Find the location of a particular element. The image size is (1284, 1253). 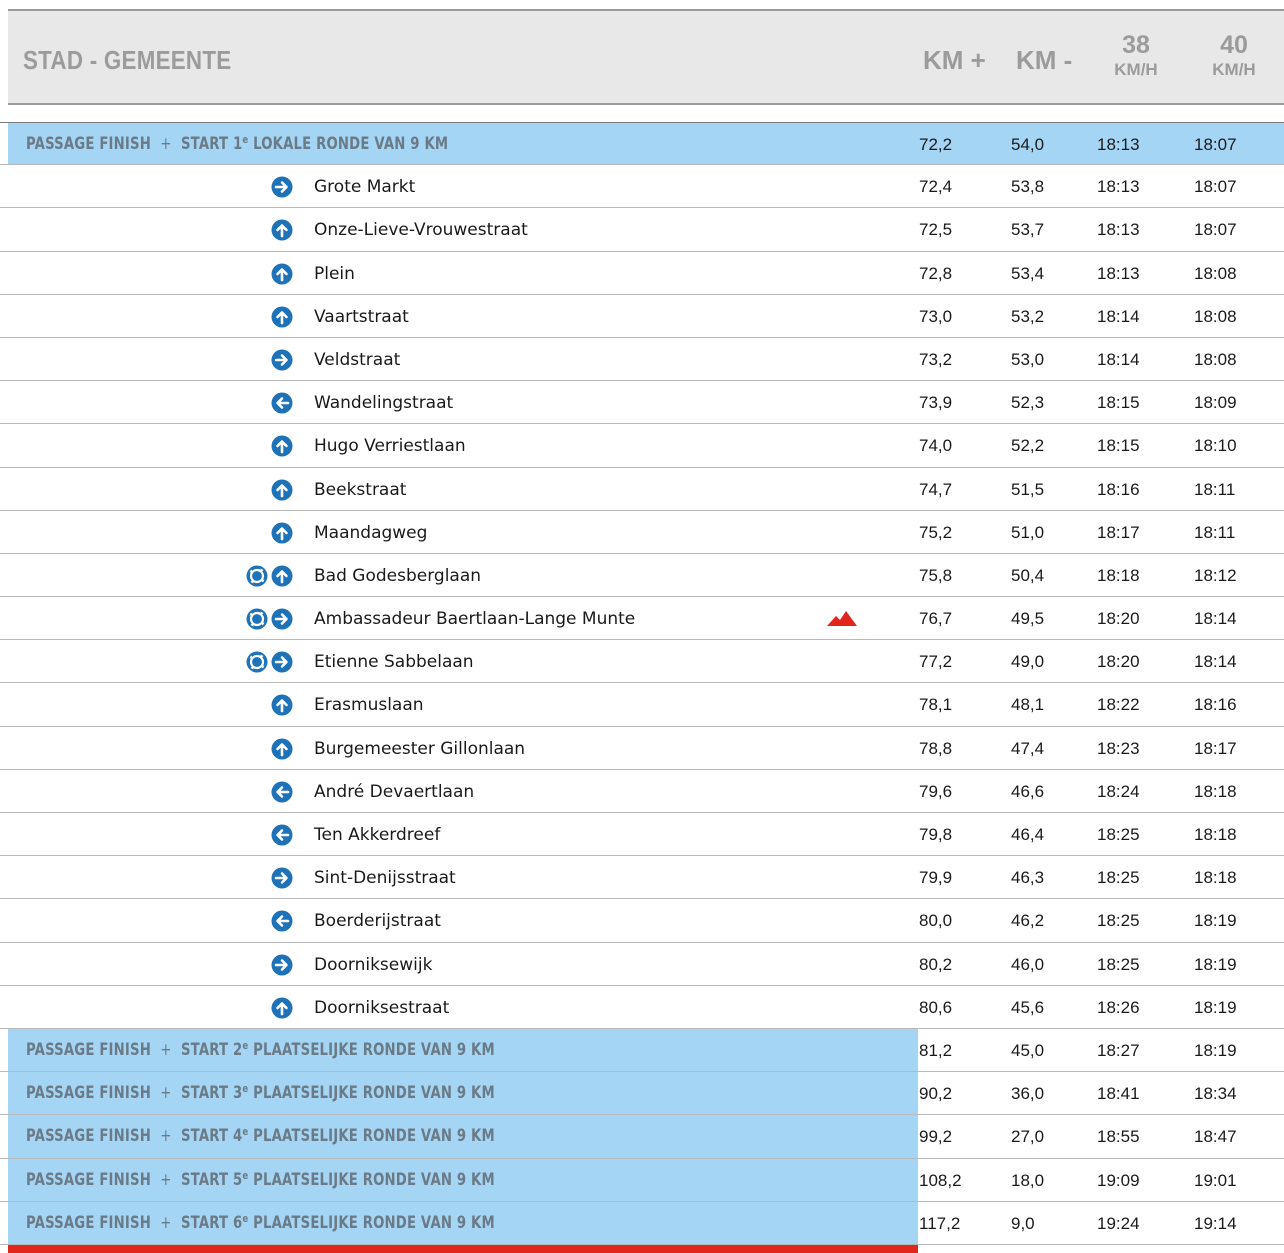

km-plus-cell: 73,0 is located at coordinates (936, 316).